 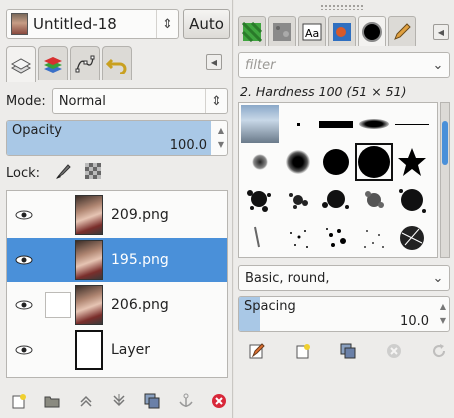 What do you see at coordinates (21, 64) in the screenshot?
I see `tab-layers` at bounding box center [21, 64].